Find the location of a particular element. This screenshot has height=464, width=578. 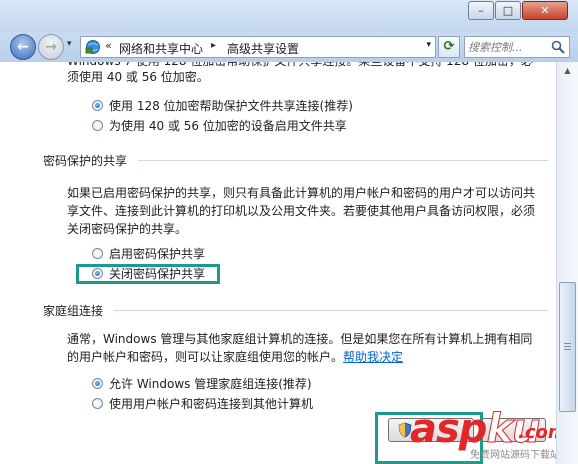

vertical-scrollbar: ▲ is located at coordinates (567, 263).